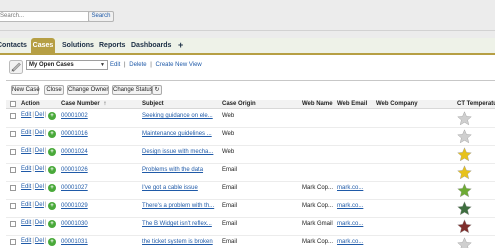 This screenshot has height=248, width=495. Describe the element at coordinates (13, 45) in the screenshot. I see `tab-contacts: Contacts` at that location.